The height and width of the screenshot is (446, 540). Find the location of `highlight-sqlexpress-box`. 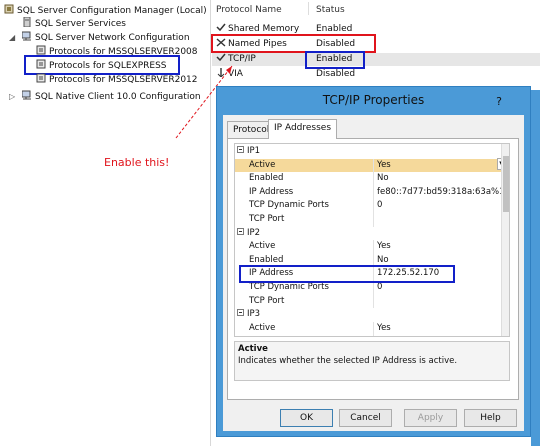

highlight-sqlexpress-box is located at coordinates (102, 65).